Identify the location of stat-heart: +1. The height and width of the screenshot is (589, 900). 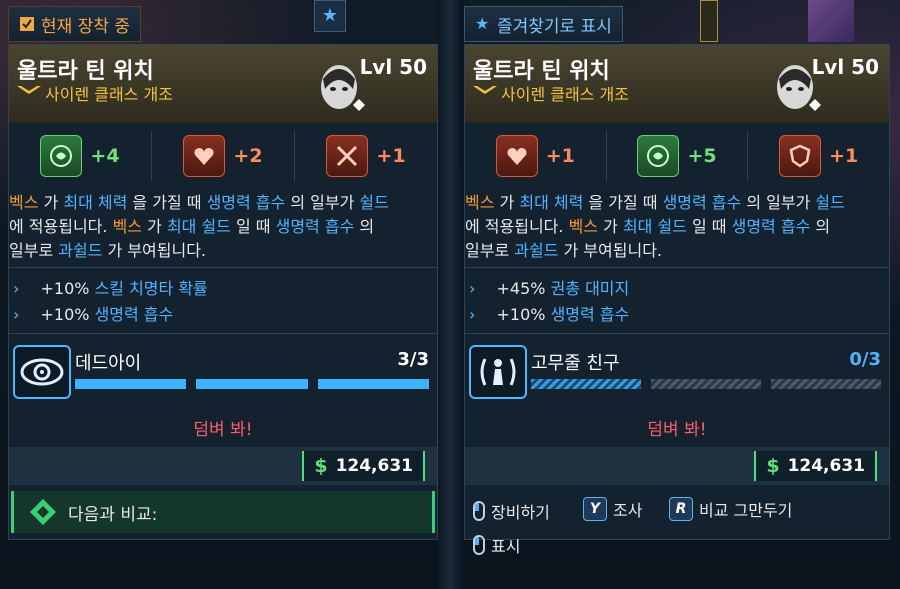
(536, 156).